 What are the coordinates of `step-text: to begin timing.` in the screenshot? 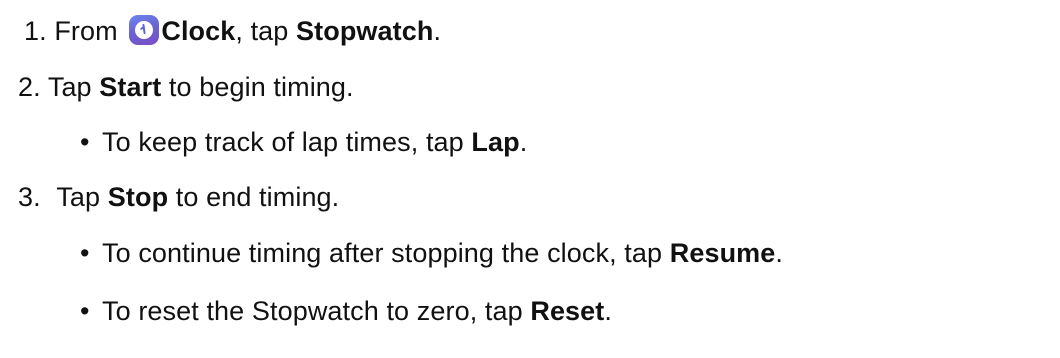 It's located at (261, 87).